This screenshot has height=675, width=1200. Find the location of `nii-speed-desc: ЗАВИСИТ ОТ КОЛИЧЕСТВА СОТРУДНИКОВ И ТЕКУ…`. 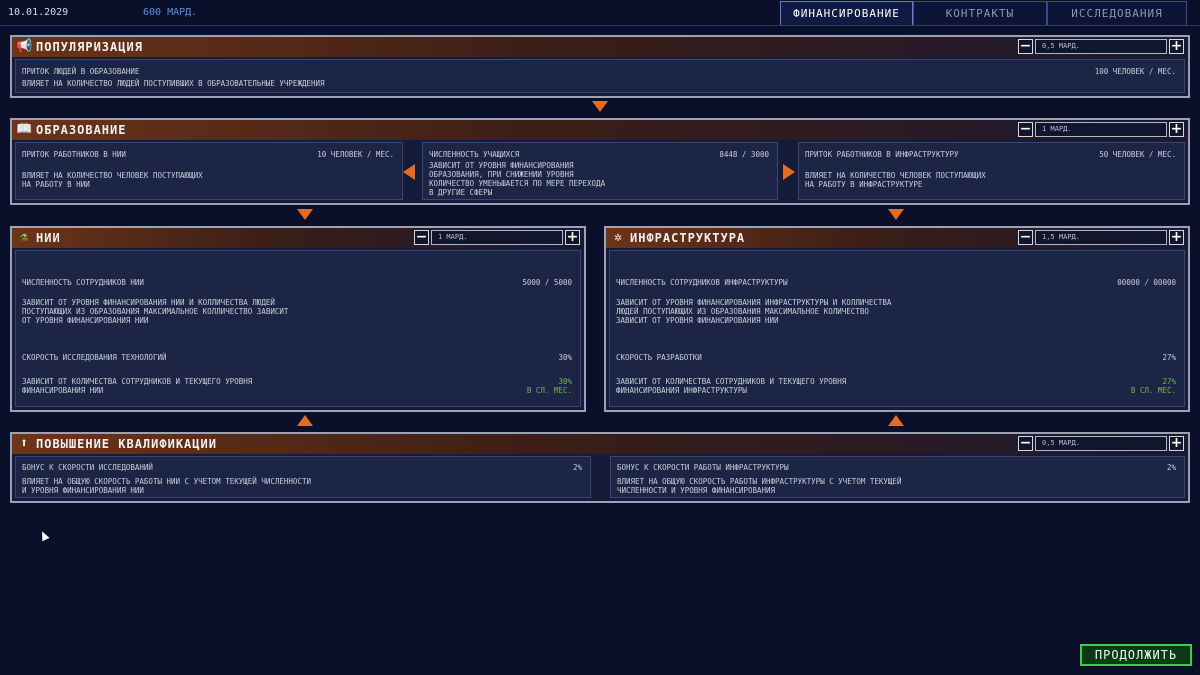

nii-speed-desc: ЗАВИСИТ ОТ КОЛИЧЕСТВА СОТРУДНИКОВ И ТЕКУ… is located at coordinates (137, 386).